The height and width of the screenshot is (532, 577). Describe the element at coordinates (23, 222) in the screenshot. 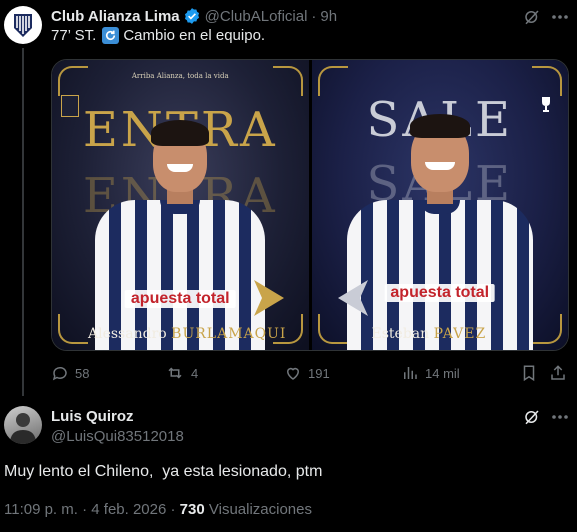

I see `thread-line` at that location.